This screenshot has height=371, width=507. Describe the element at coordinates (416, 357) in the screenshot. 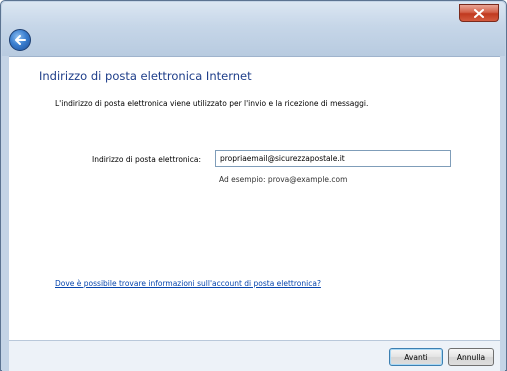

I see `next-button: Avanti` at that location.